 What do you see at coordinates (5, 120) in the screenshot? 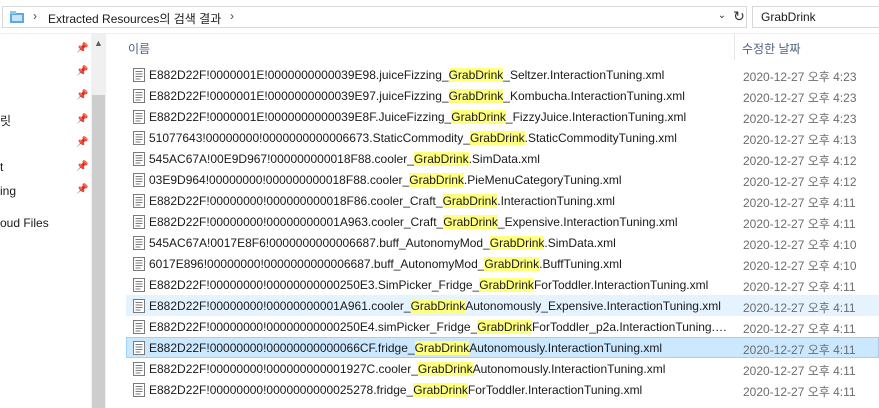
I see `nav-item: 릿` at bounding box center [5, 120].